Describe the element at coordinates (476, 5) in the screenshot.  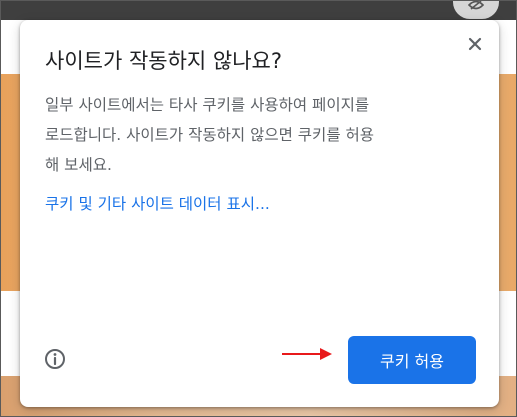
I see `eye-icon` at that location.